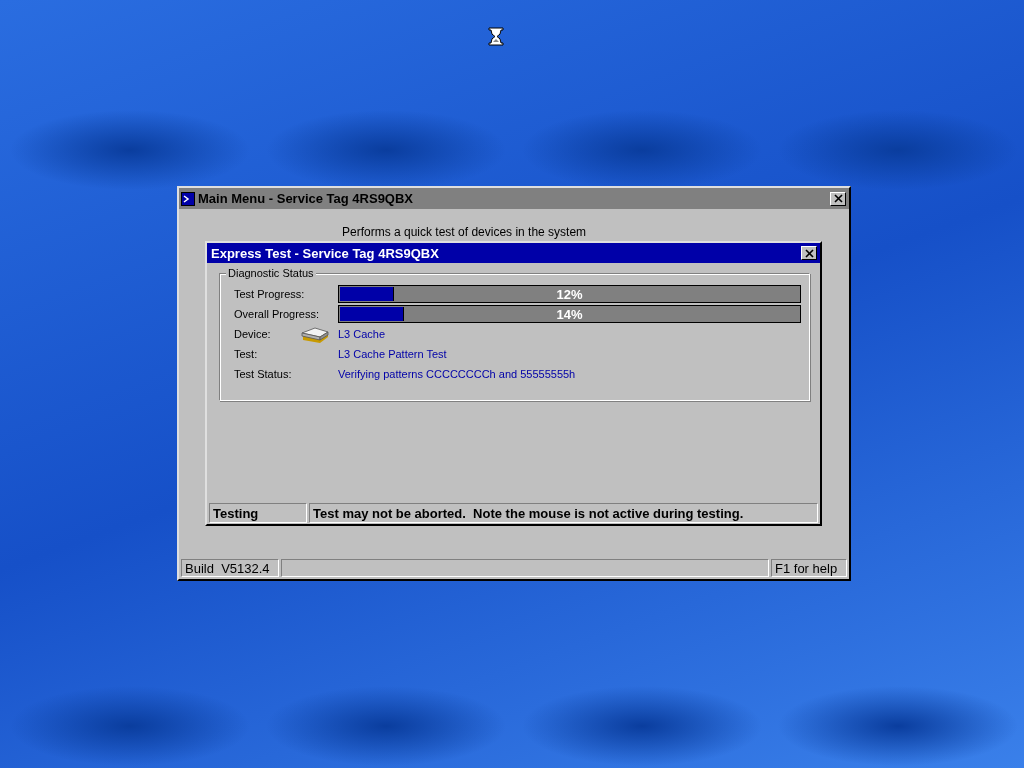 The width and height of the screenshot is (1024, 768). I want to click on window-title: Main Menu - Service Tag 4RS9QBX, so click(306, 198).